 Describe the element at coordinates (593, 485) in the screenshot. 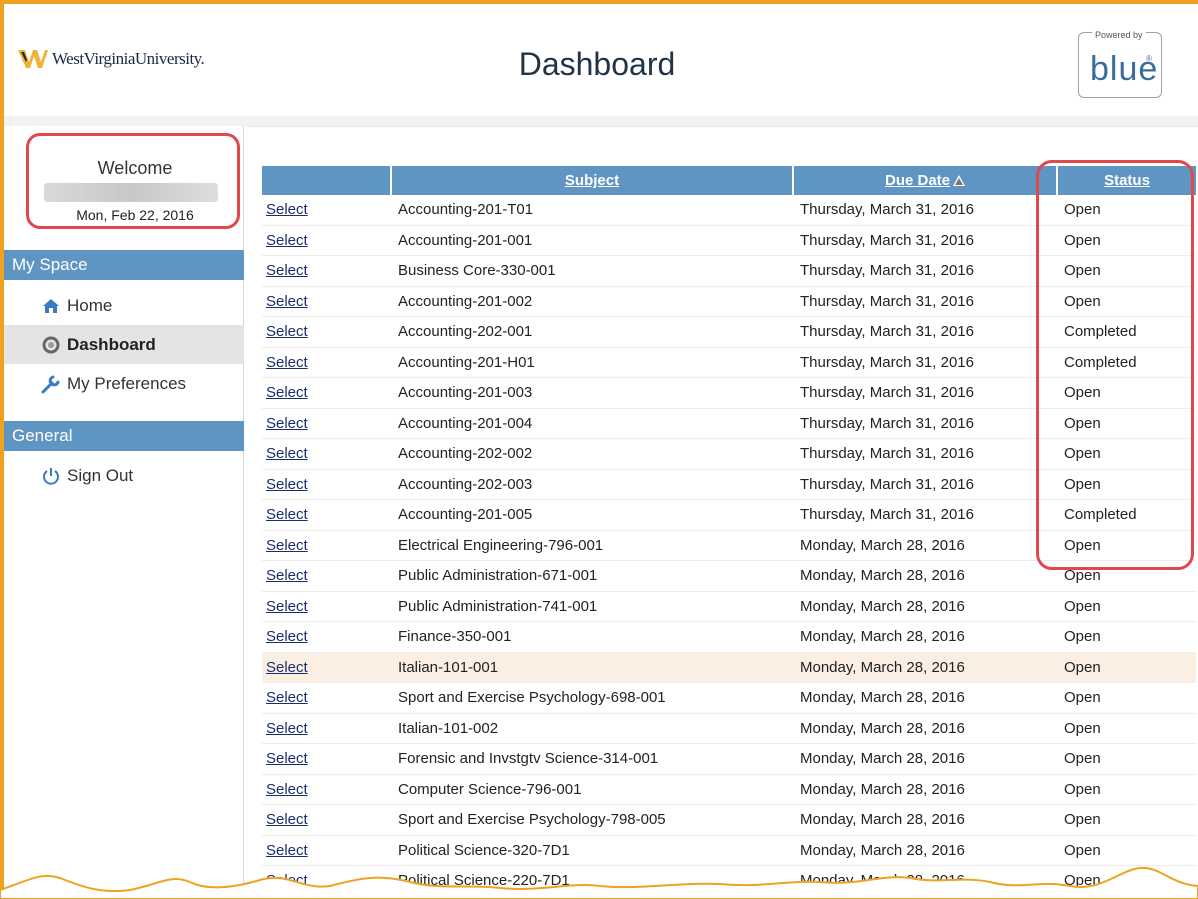

I see `subject-cell: Accounting-202-003` at that location.